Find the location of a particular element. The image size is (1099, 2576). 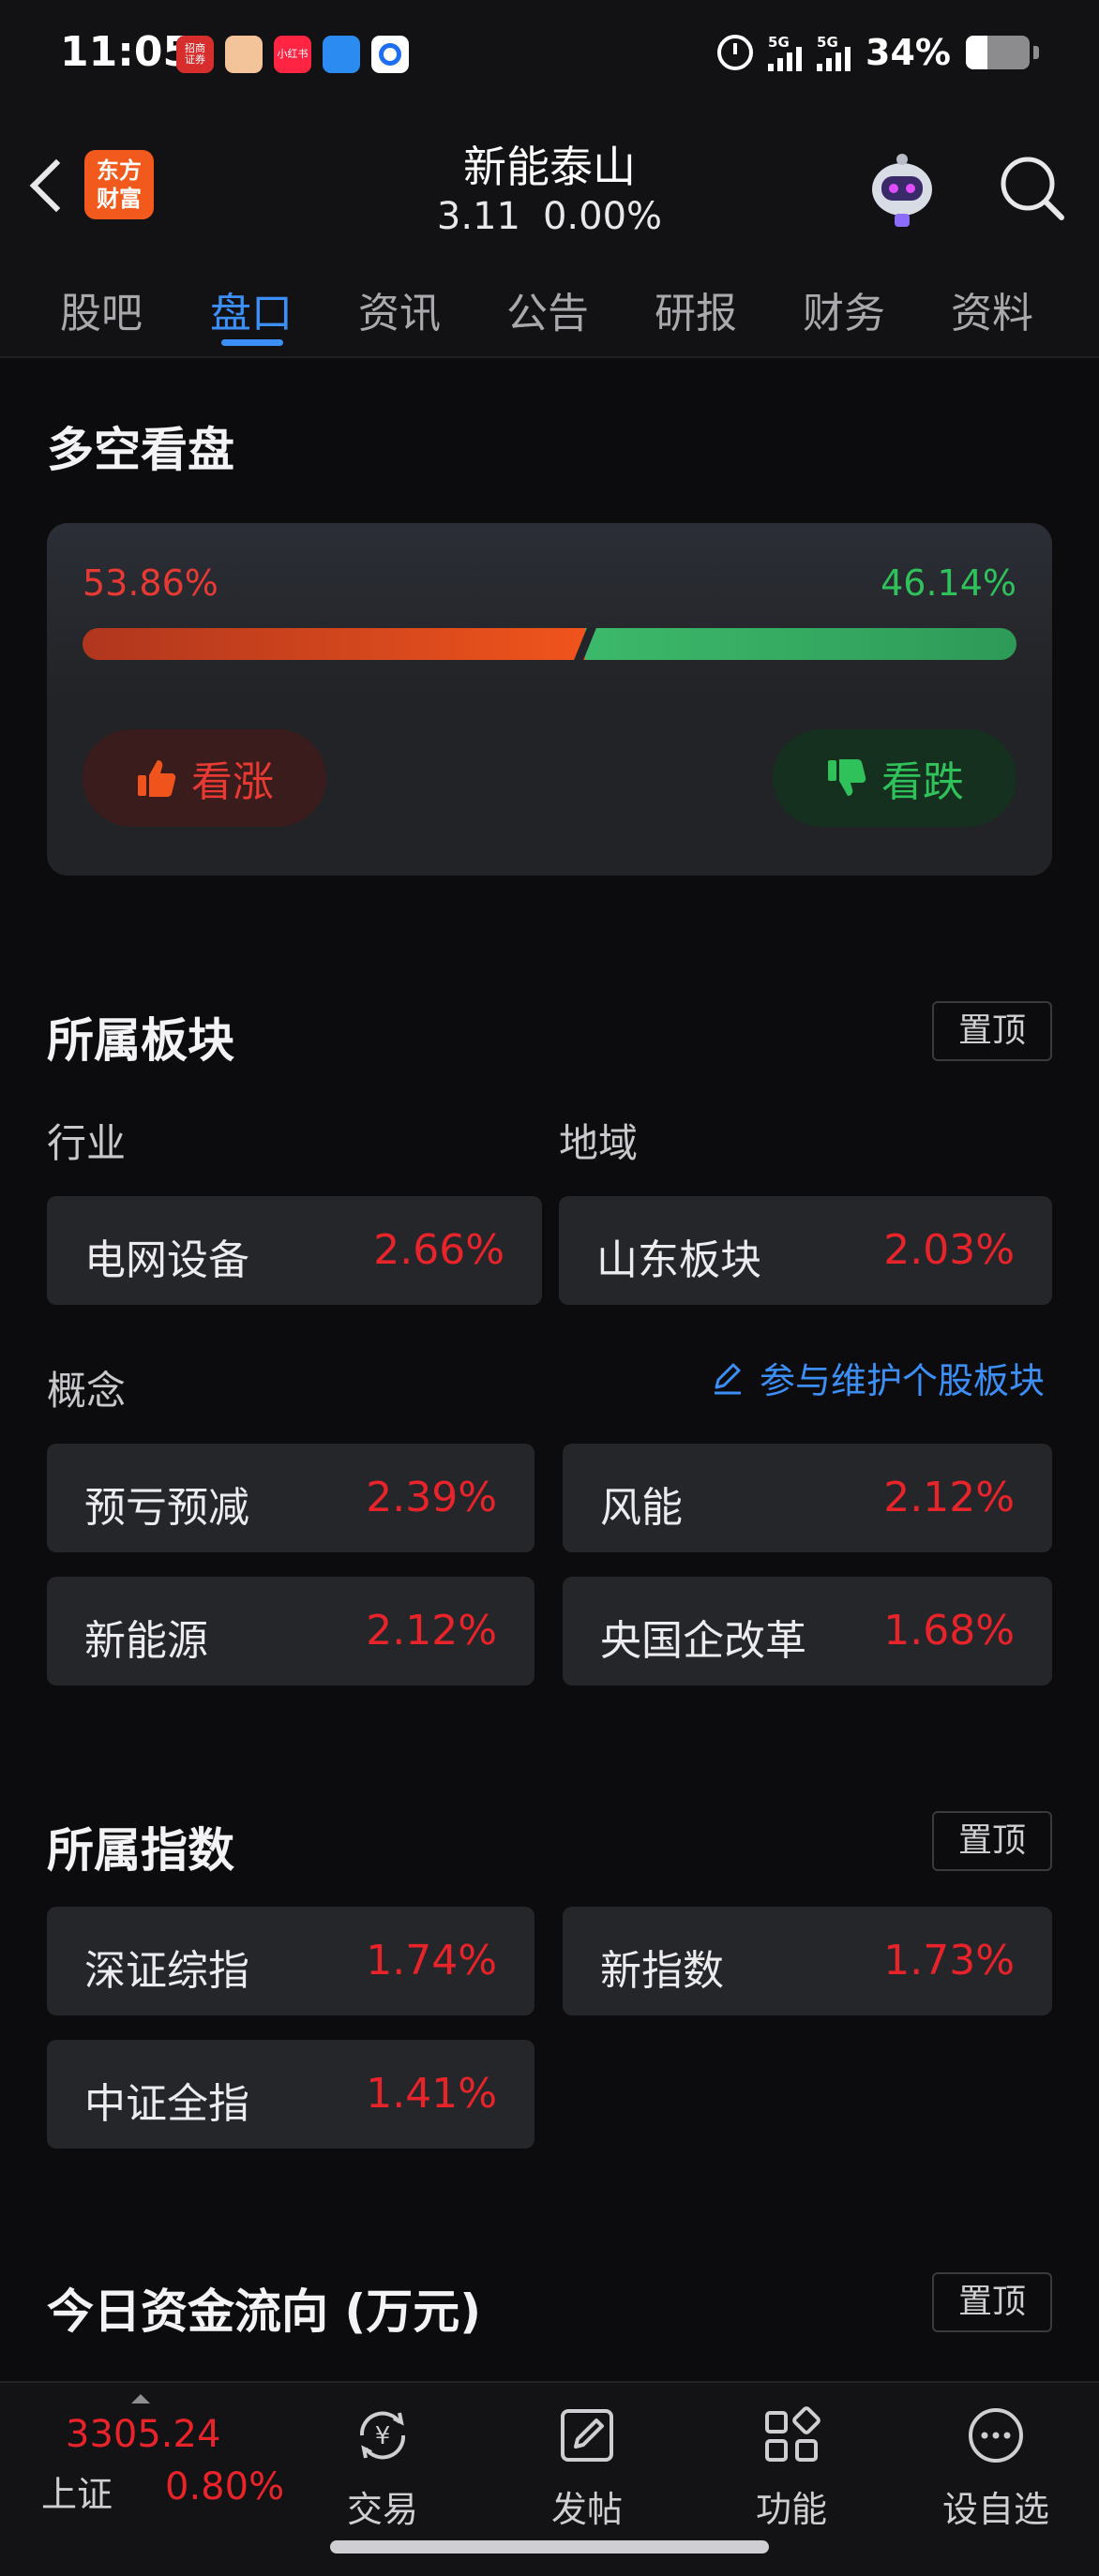

vote-section-title: 多空看盘 is located at coordinates (140, 450).